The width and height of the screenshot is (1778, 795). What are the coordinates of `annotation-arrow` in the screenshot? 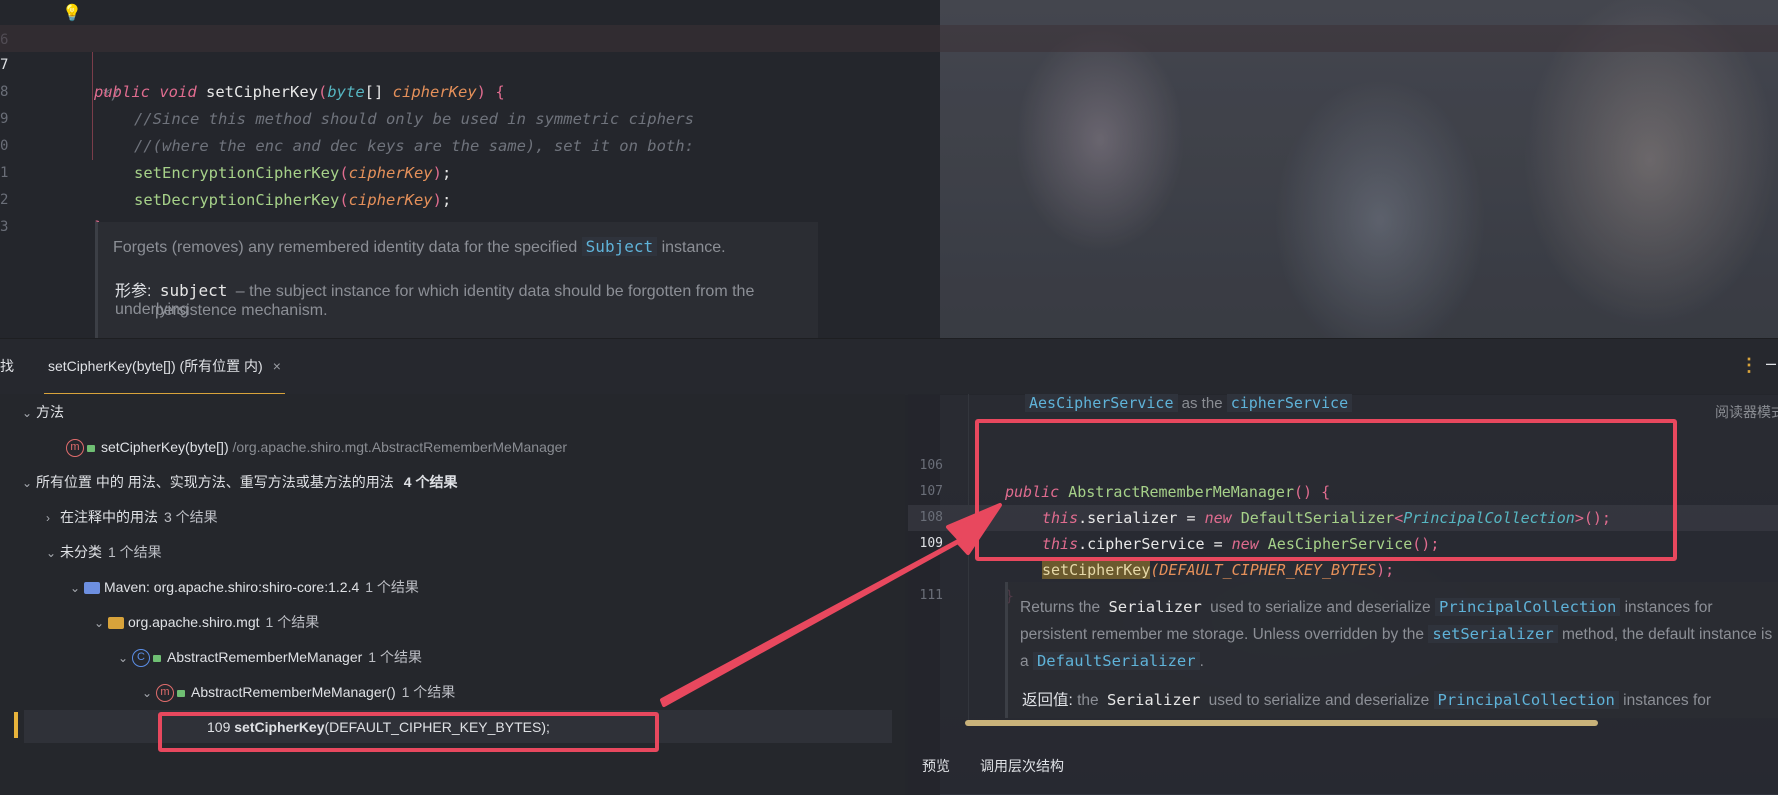 It's located at (831, 605).